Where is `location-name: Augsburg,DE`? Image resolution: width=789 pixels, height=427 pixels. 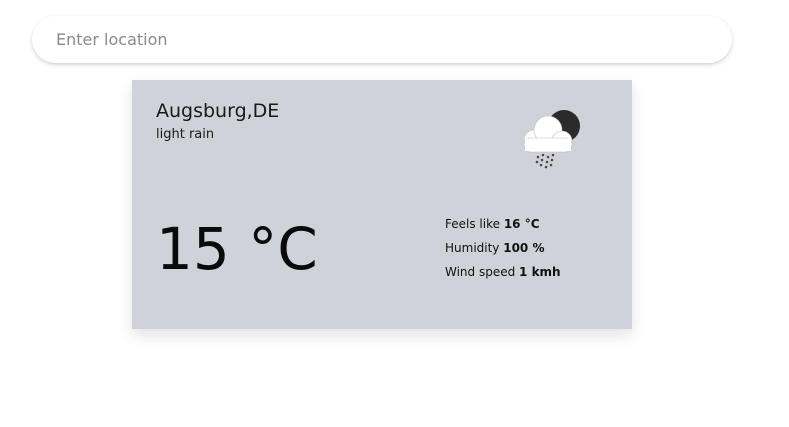
location-name: Augsburg,DE is located at coordinates (218, 111).